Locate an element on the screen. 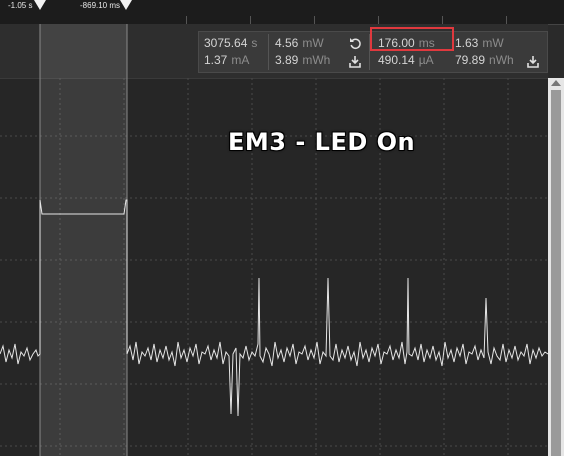 The image size is (564, 456). reset-icon is located at coordinates (355, 43).